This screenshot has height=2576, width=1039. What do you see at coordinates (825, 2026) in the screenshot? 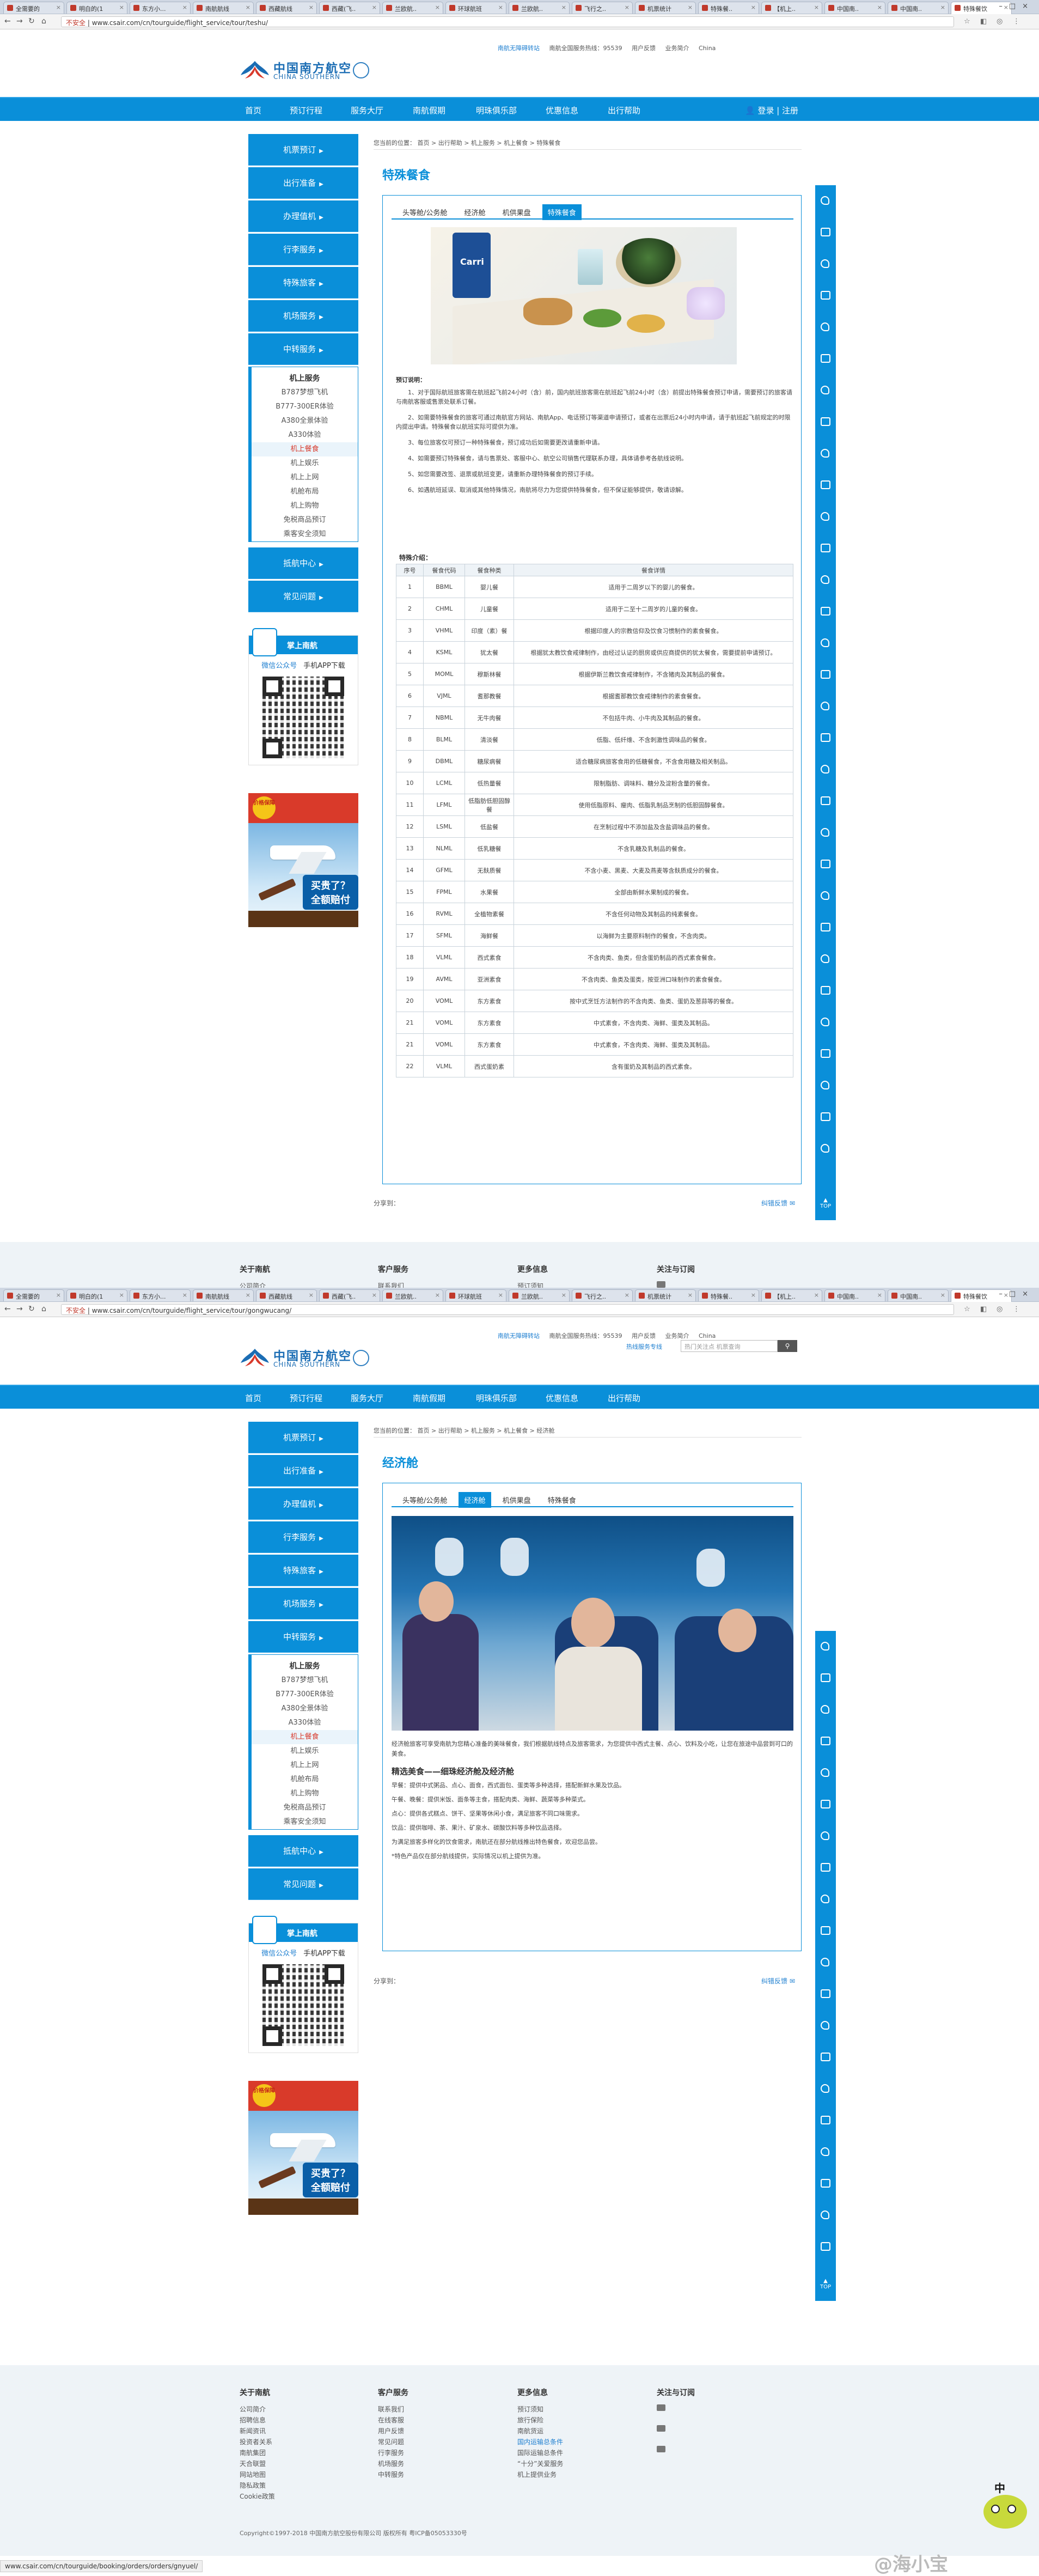
I see `seat-icon` at bounding box center [825, 2026].